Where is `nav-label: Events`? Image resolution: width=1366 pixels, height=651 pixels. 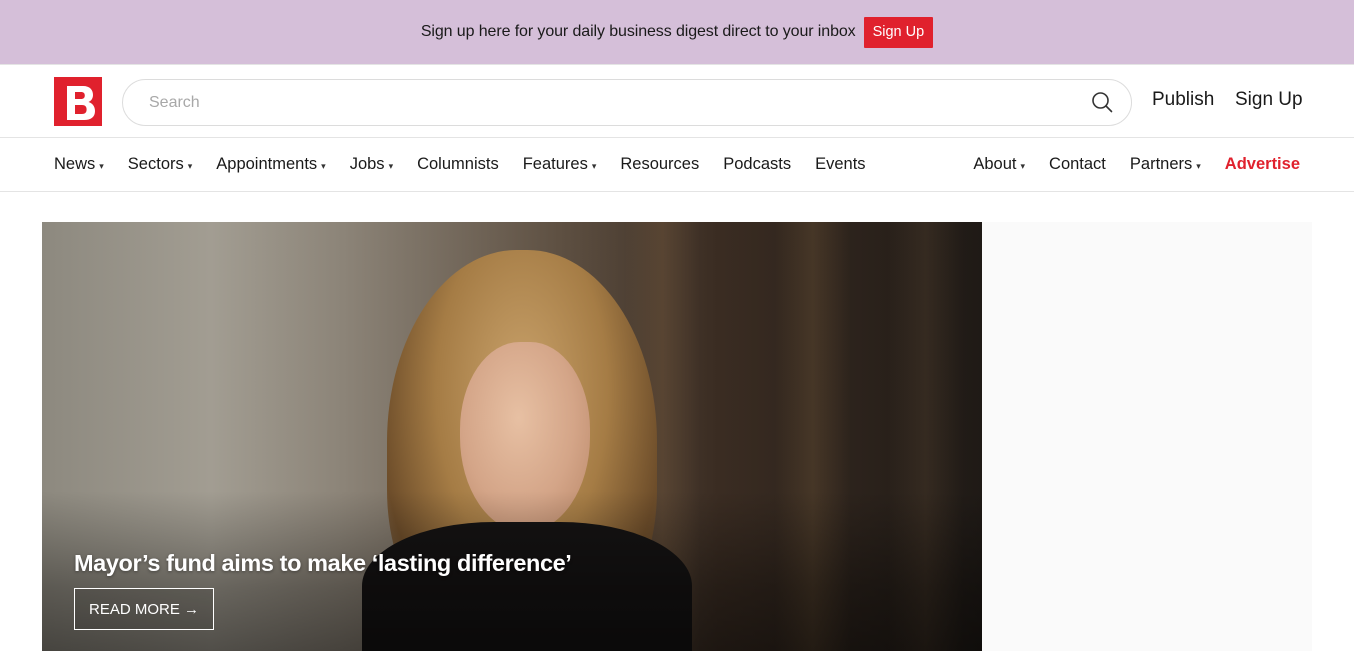
nav-label: Events is located at coordinates (840, 164).